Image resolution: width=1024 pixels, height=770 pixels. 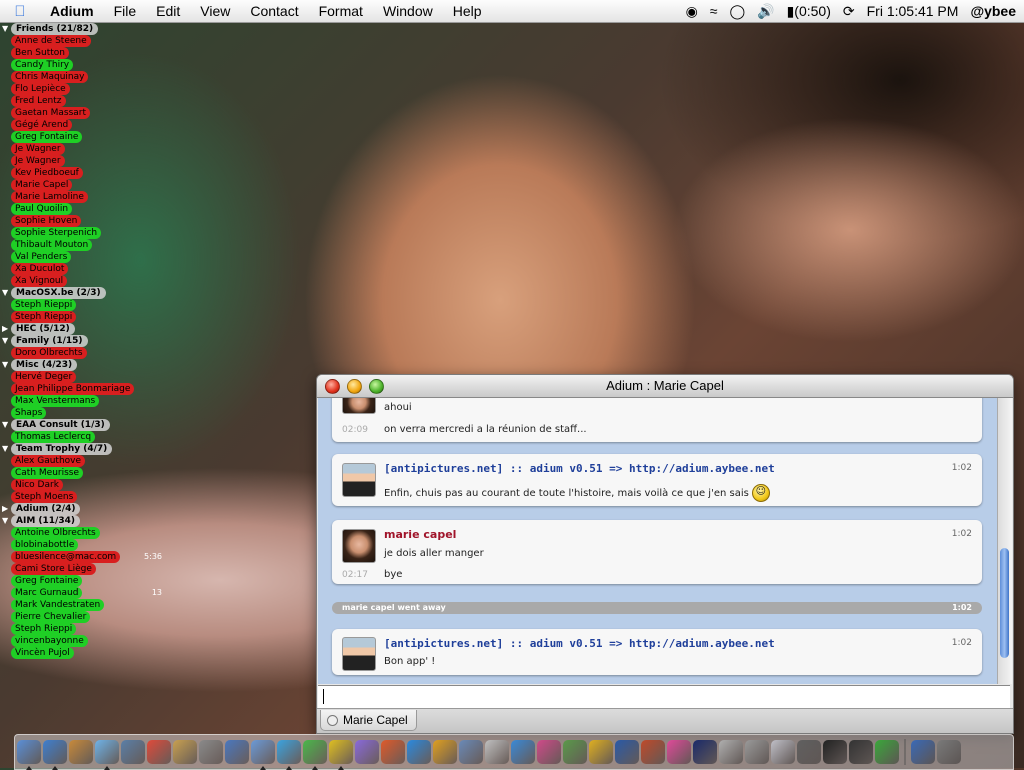 I want to click on menu-help: Help, so click(x=467, y=11).